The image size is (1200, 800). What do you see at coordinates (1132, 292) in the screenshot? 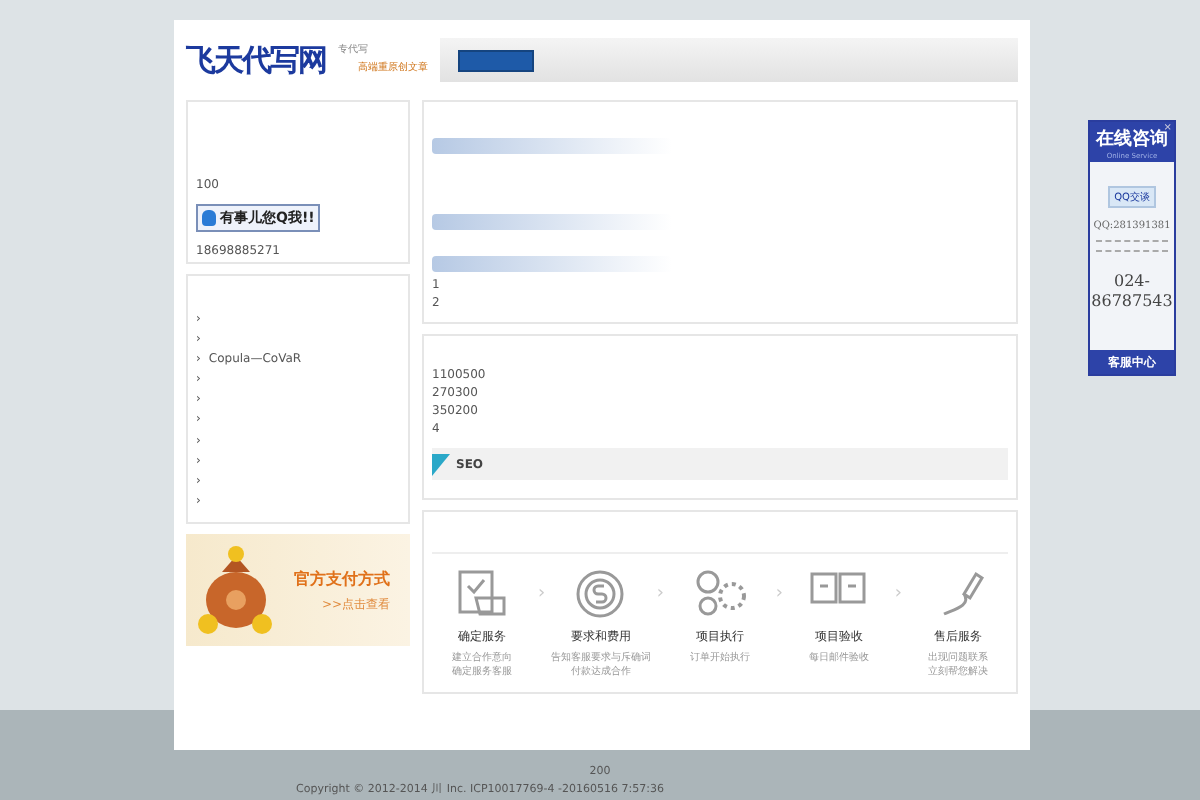
I see `phone-number: 024-86787543` at bounding box center [1132, 292].